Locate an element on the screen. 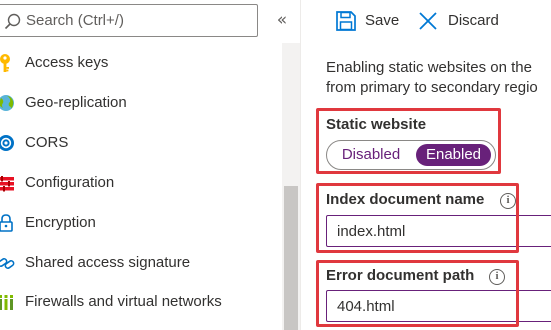 The image size is (551, 330). sidebar-item-firewalls: Firewalls and virtual networks is located at coordinates (141, 302).